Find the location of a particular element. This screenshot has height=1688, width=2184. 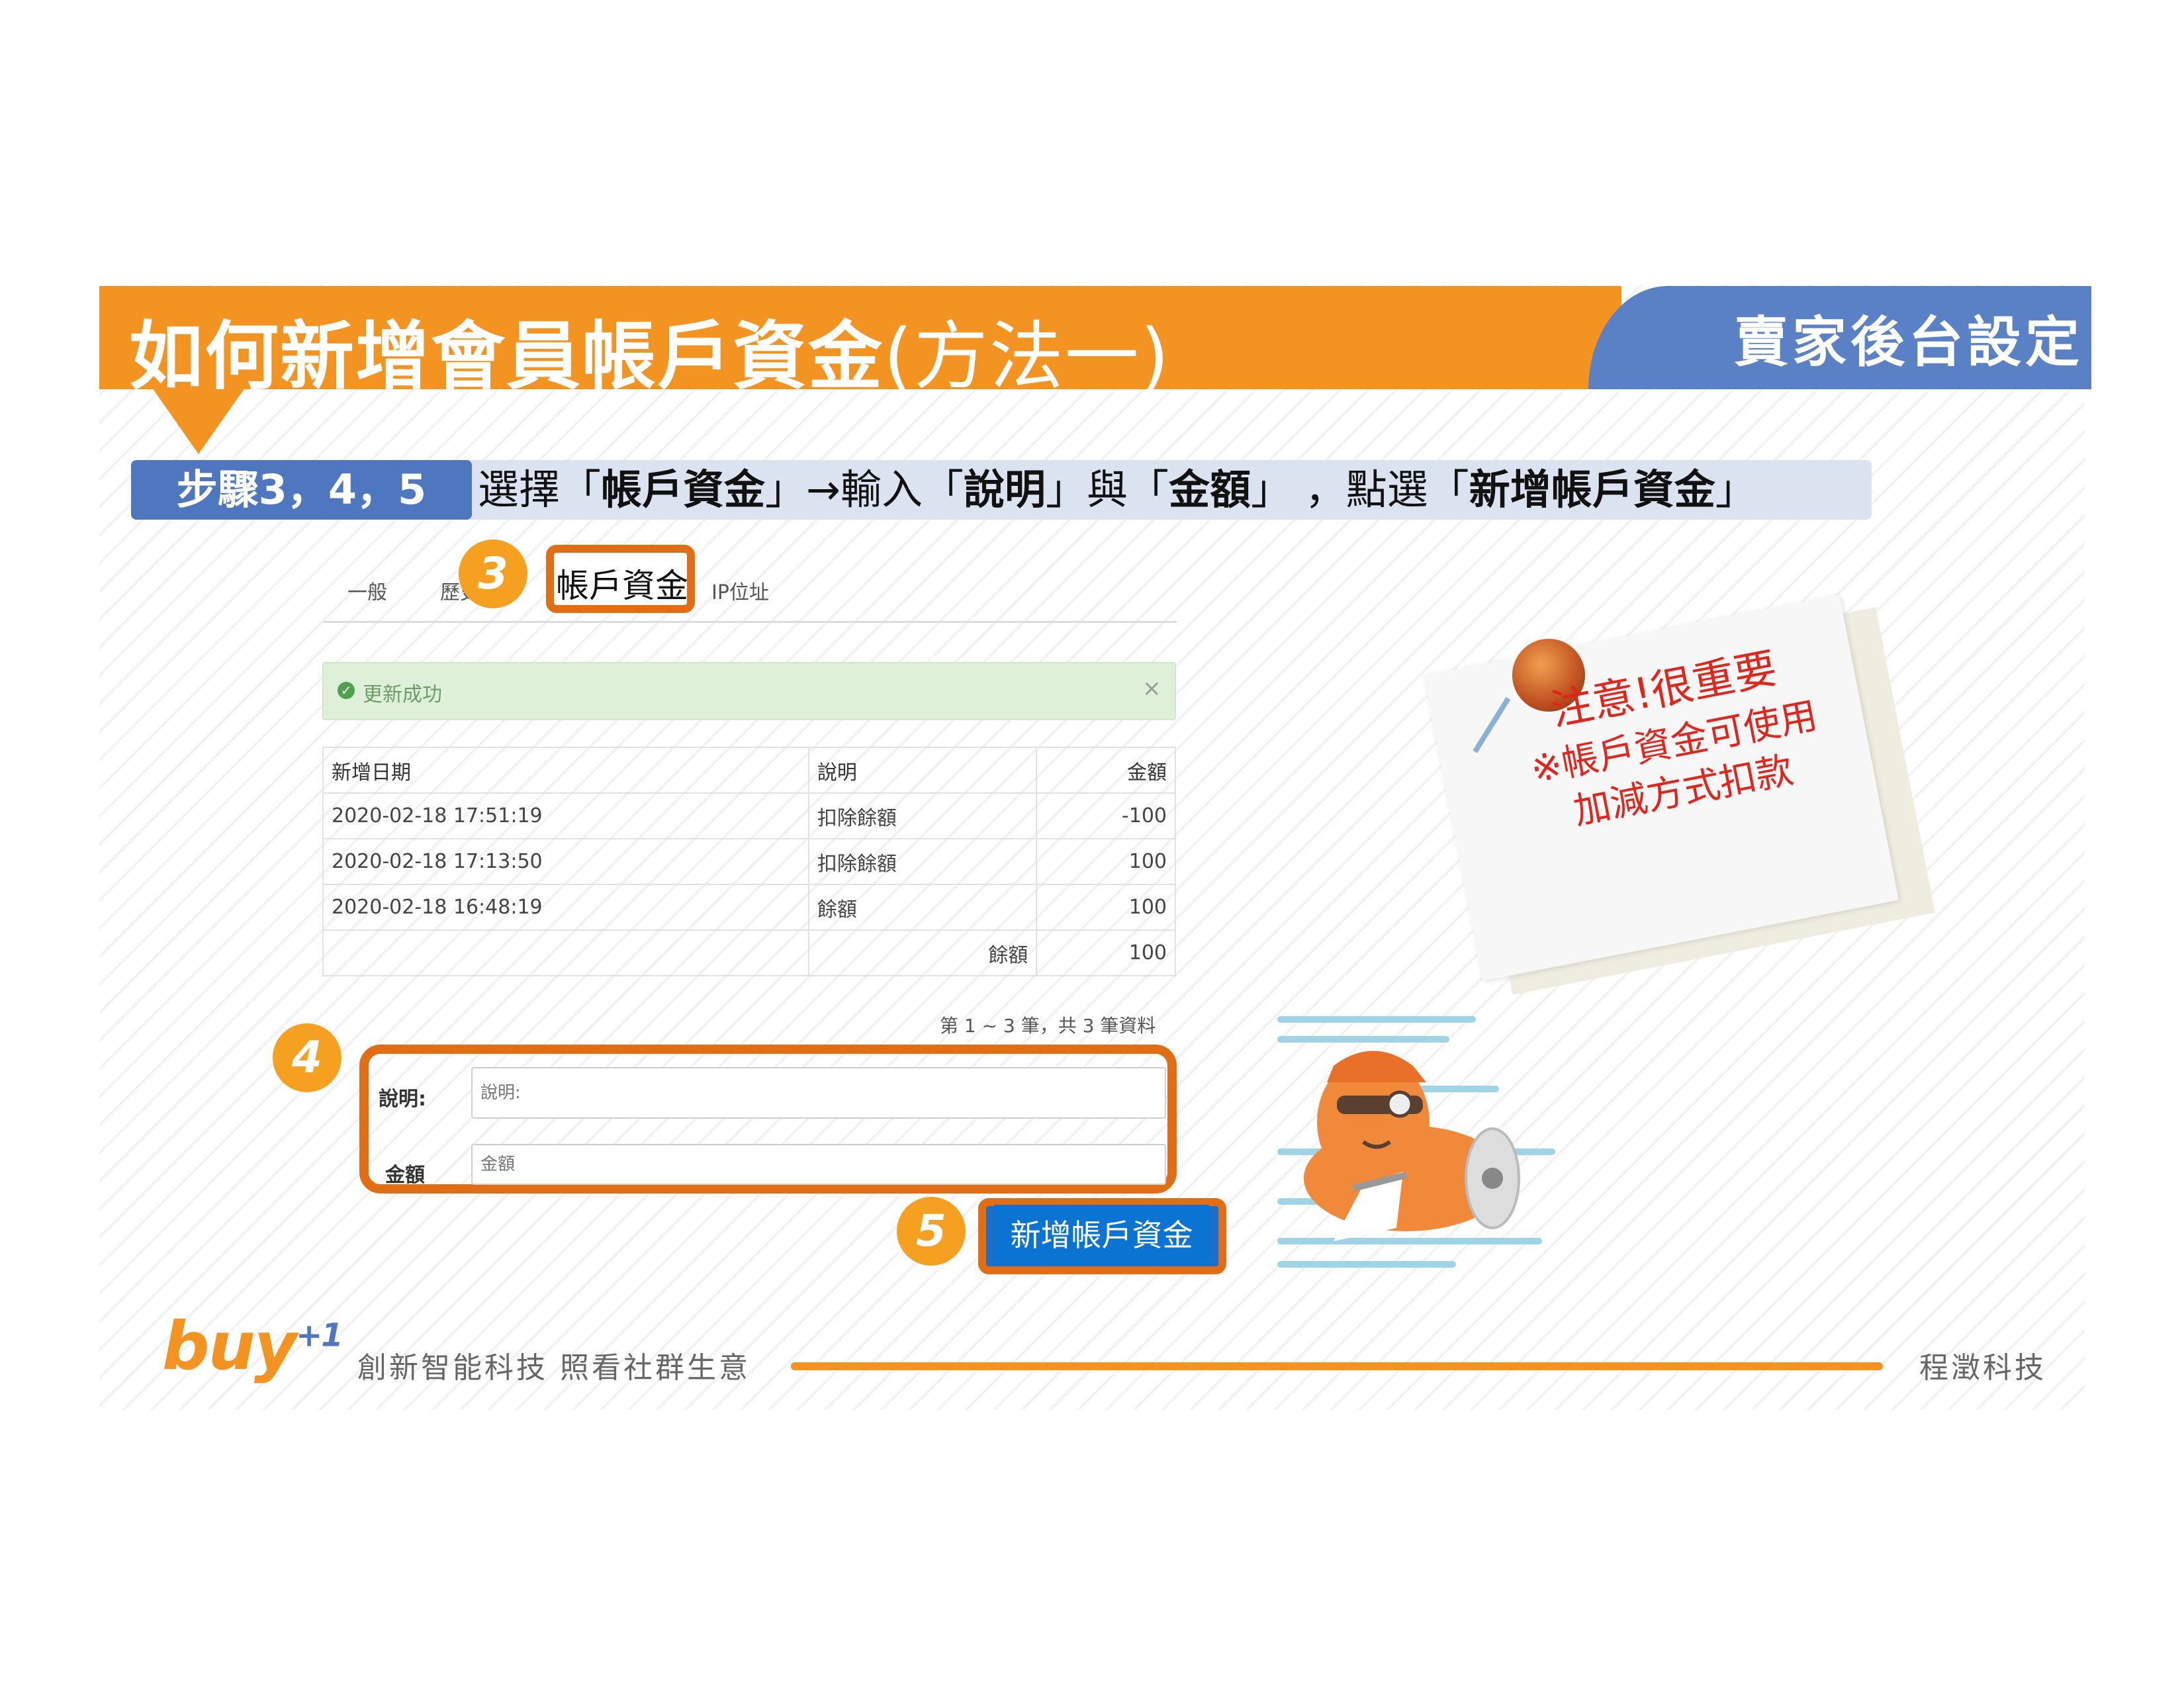

step-marker-4: 4 is located at coordinates (307, 1057).